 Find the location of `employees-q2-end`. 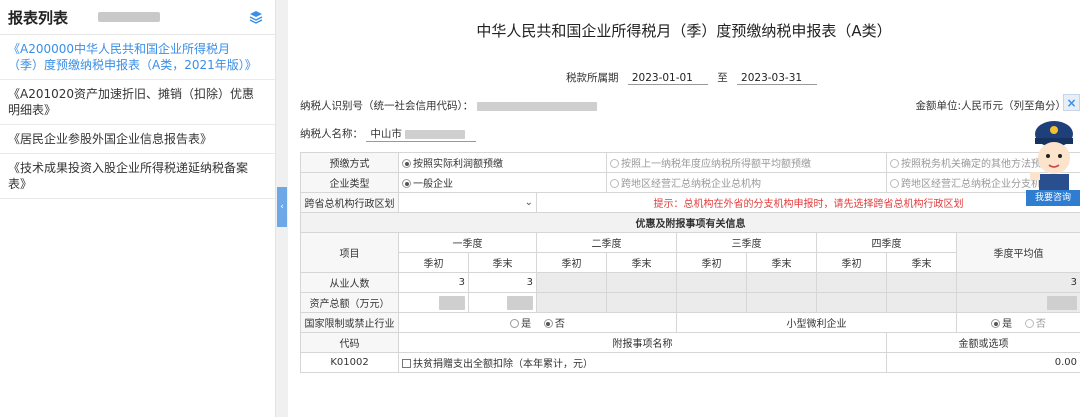

employees-q2-end is located at coordinates (641, 282).